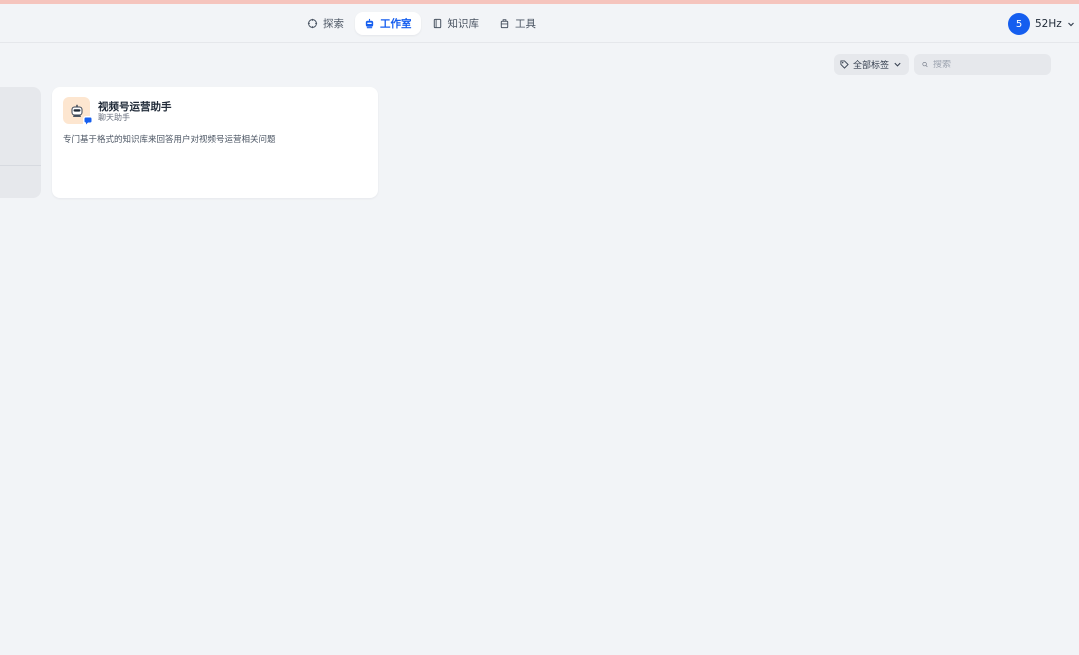 The width and height of the screenshot is (1079, 655). I want to click on nav-explore: 探索, so click(325, 23).